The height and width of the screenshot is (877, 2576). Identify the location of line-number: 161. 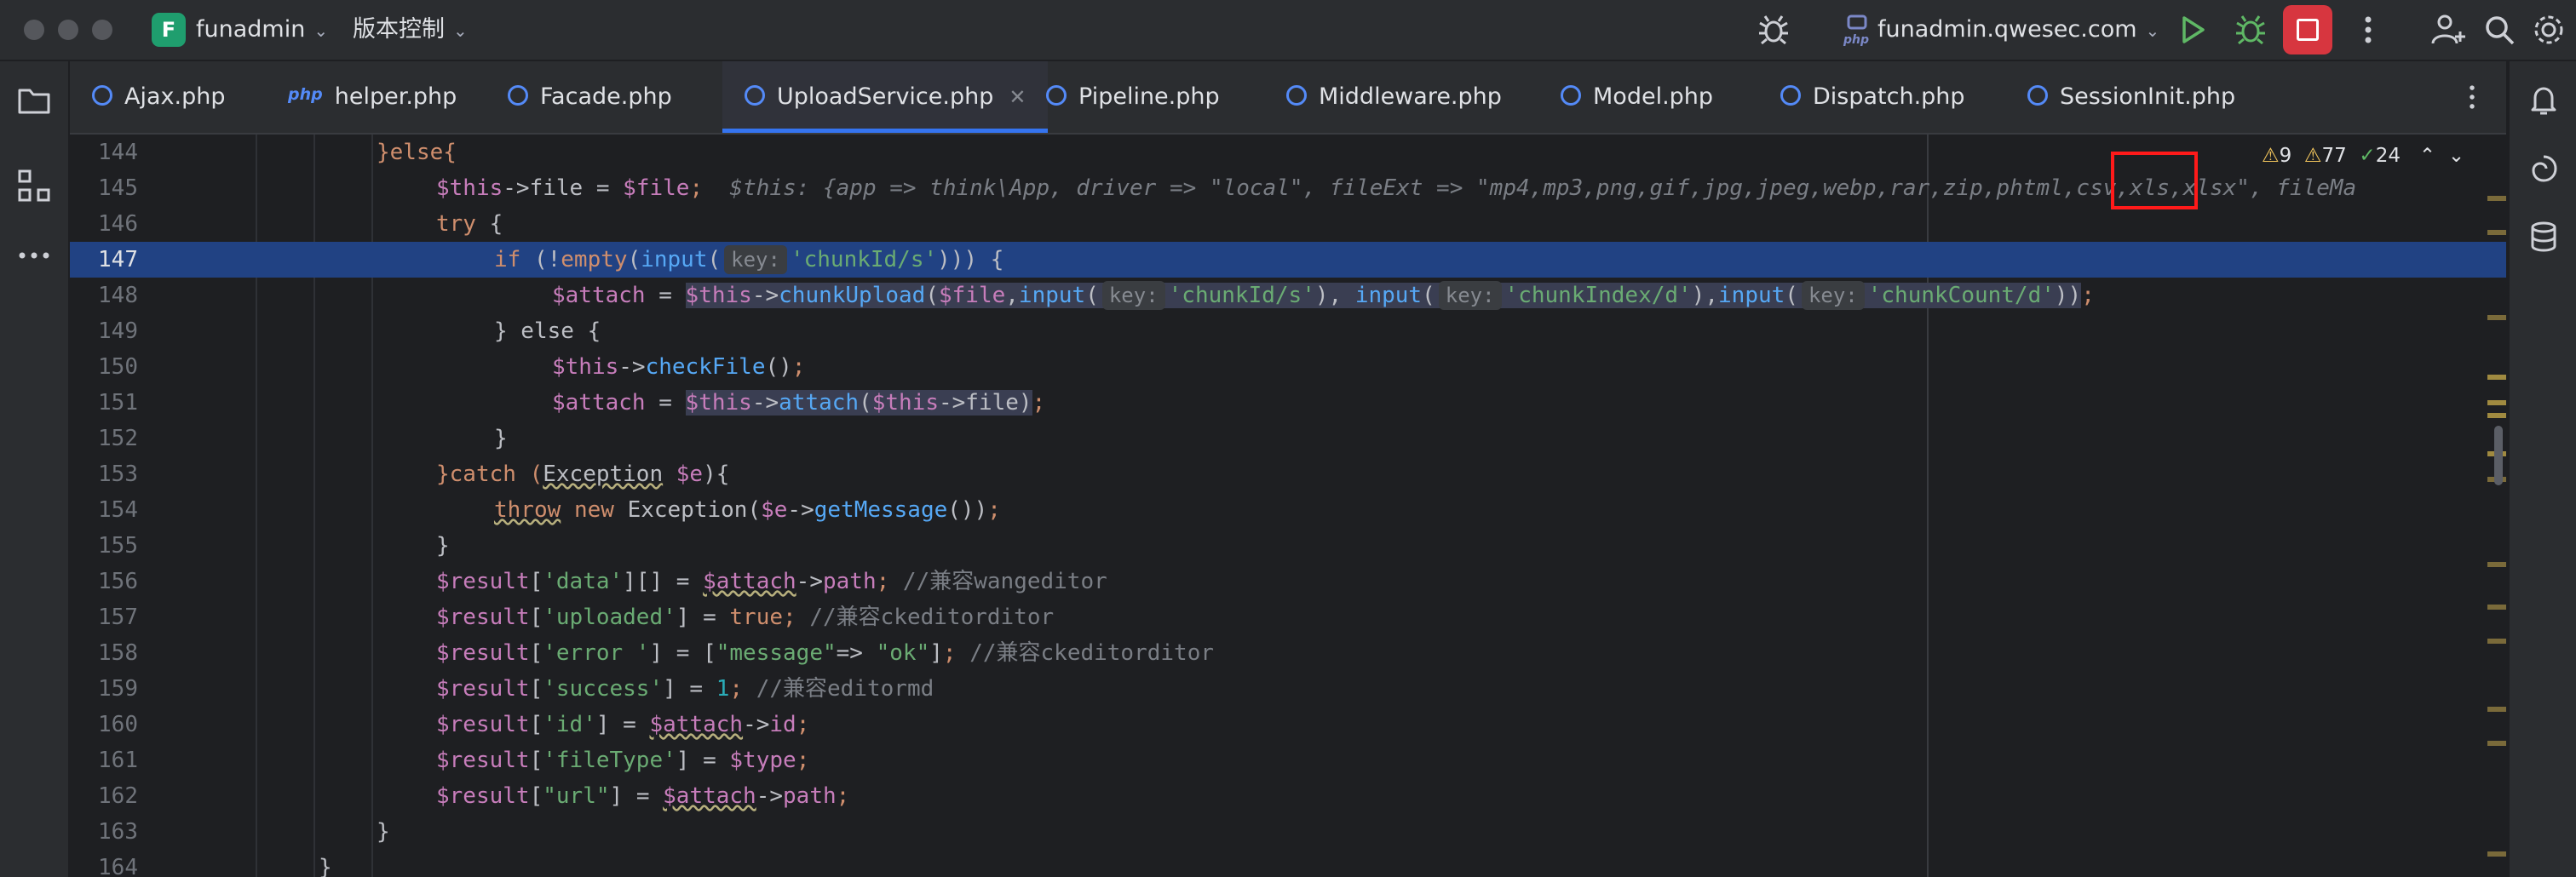
(118, 761).